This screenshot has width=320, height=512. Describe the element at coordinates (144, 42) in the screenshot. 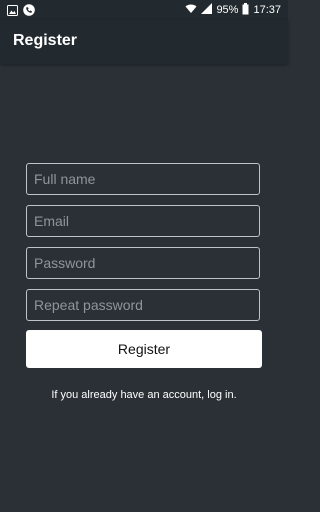

I see `app-bar: Register` at that location.